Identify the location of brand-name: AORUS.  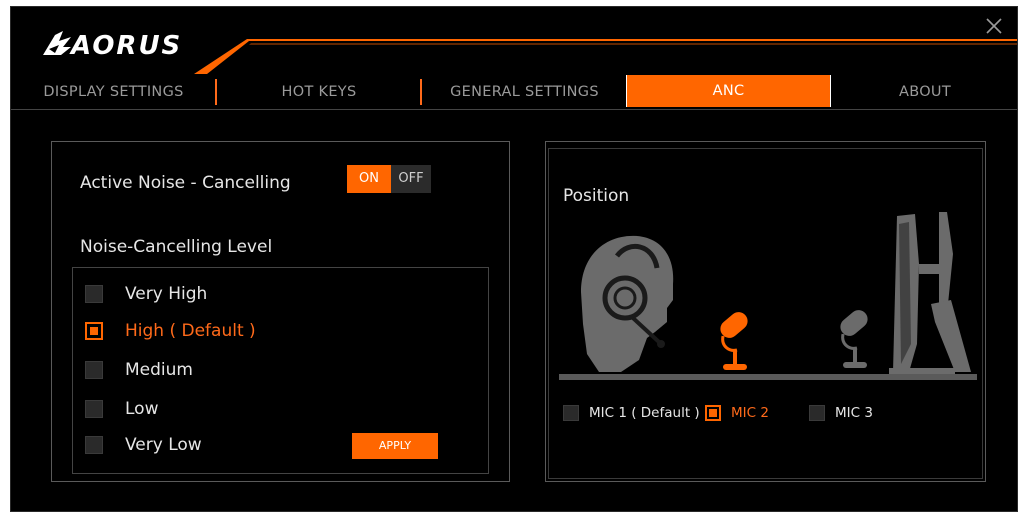
(127, 46).